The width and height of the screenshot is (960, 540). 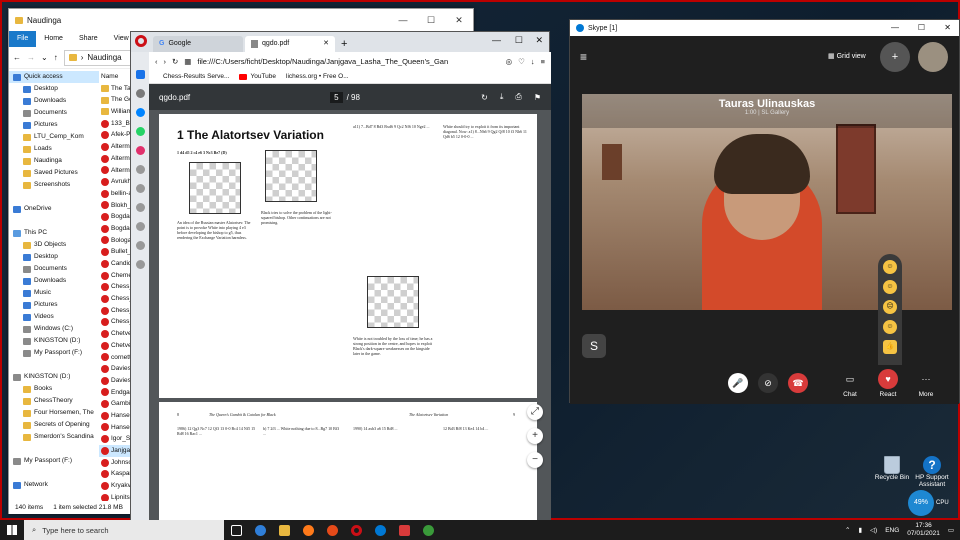 What do you see at coordinates (535, 460) in the screenshot?
I see `zoom-out-button: −` at bounding box center [535, 460].